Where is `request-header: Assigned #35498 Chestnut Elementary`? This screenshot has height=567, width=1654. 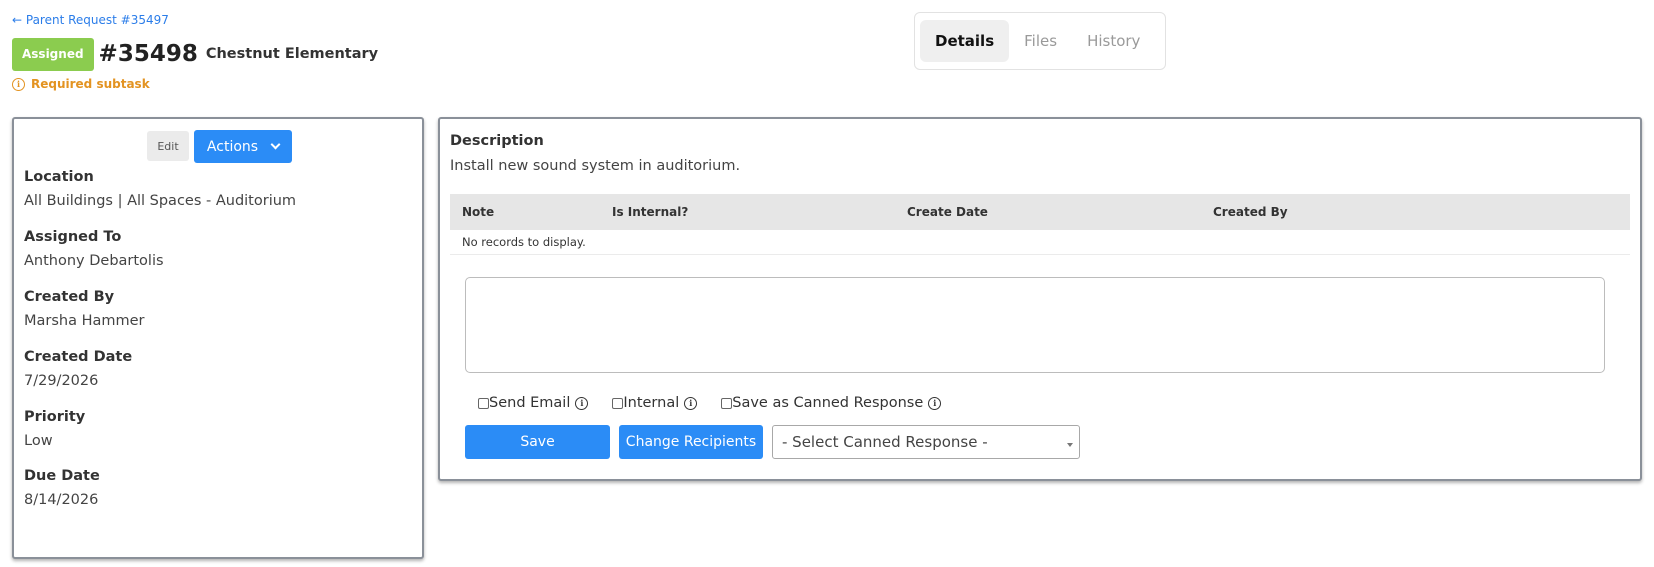
request-header: Assigned #35498 Chestnut Elementary is located at coordinates (195, 54).